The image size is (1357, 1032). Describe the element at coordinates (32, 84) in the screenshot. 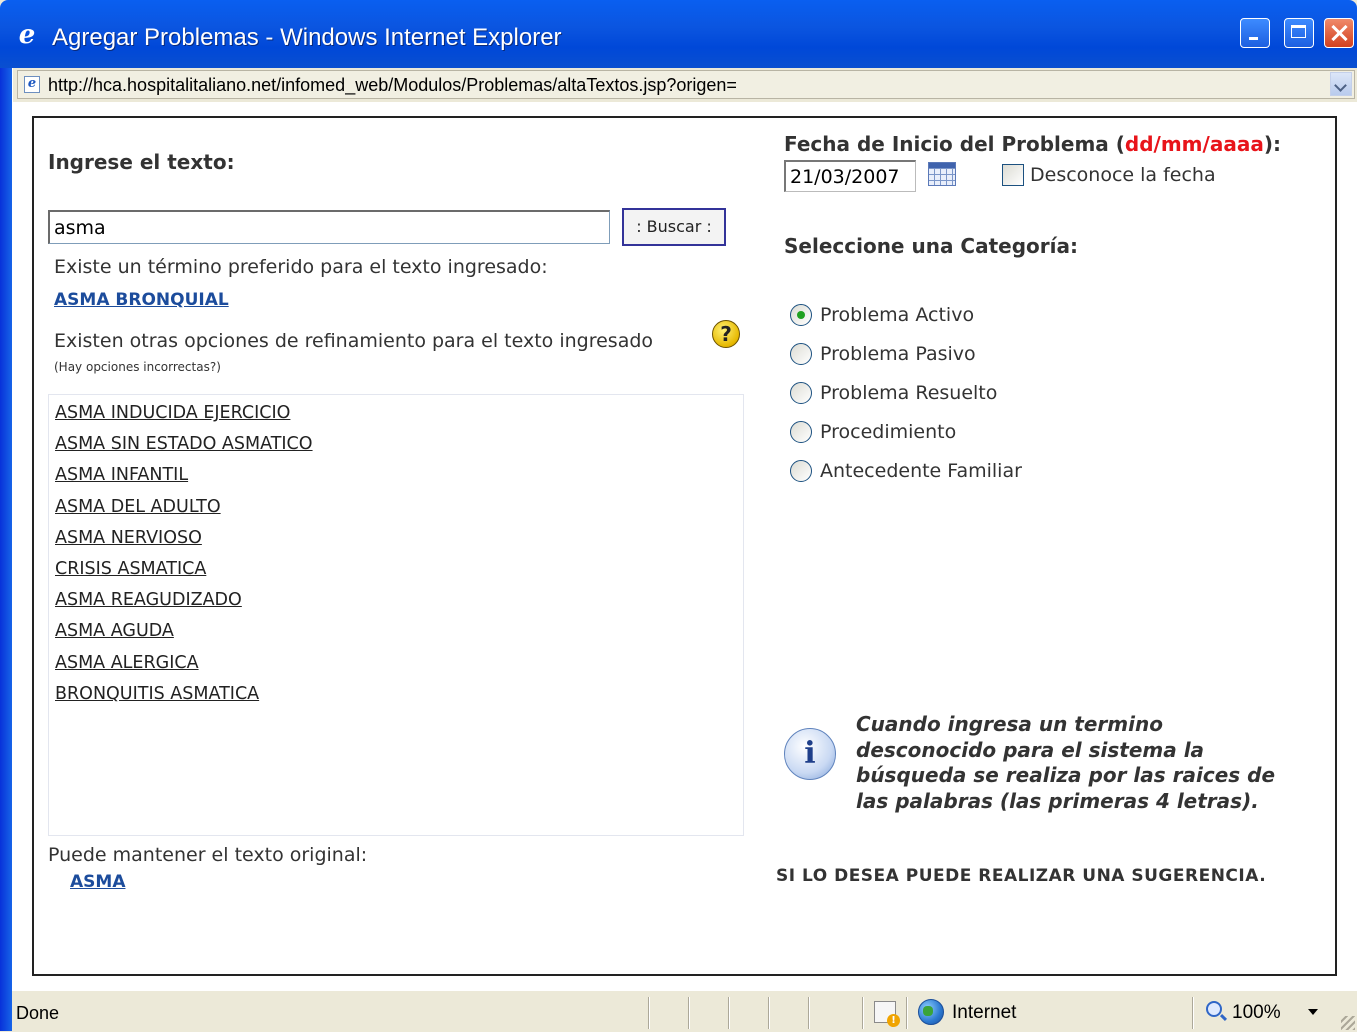

I see `page-icon: e` at that location.